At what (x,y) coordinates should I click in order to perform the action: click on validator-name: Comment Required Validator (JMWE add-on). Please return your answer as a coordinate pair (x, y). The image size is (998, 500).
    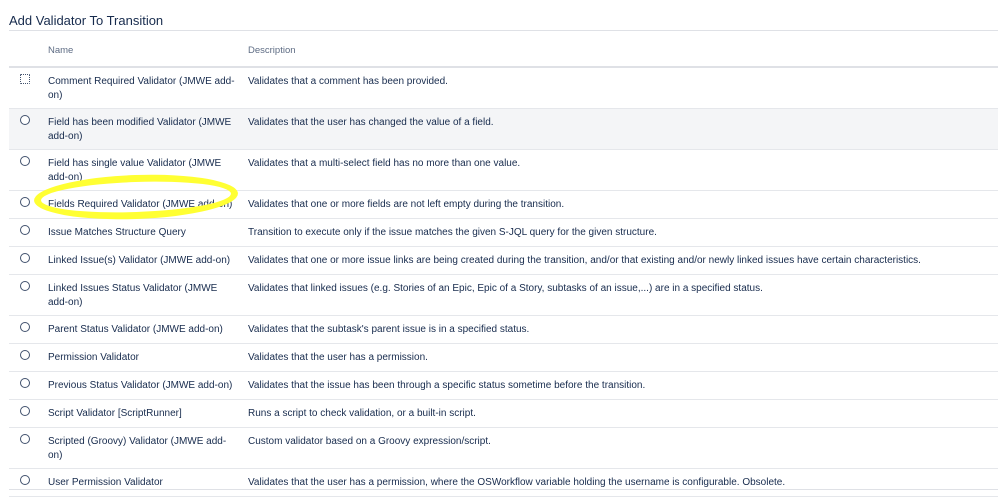
    Looking at the image, I should click on (141, 88).